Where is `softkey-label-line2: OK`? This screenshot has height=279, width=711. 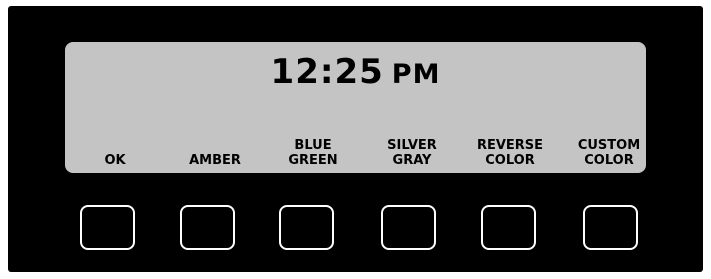
softkey-label-line2: OK is located at coordinates (115, 160).